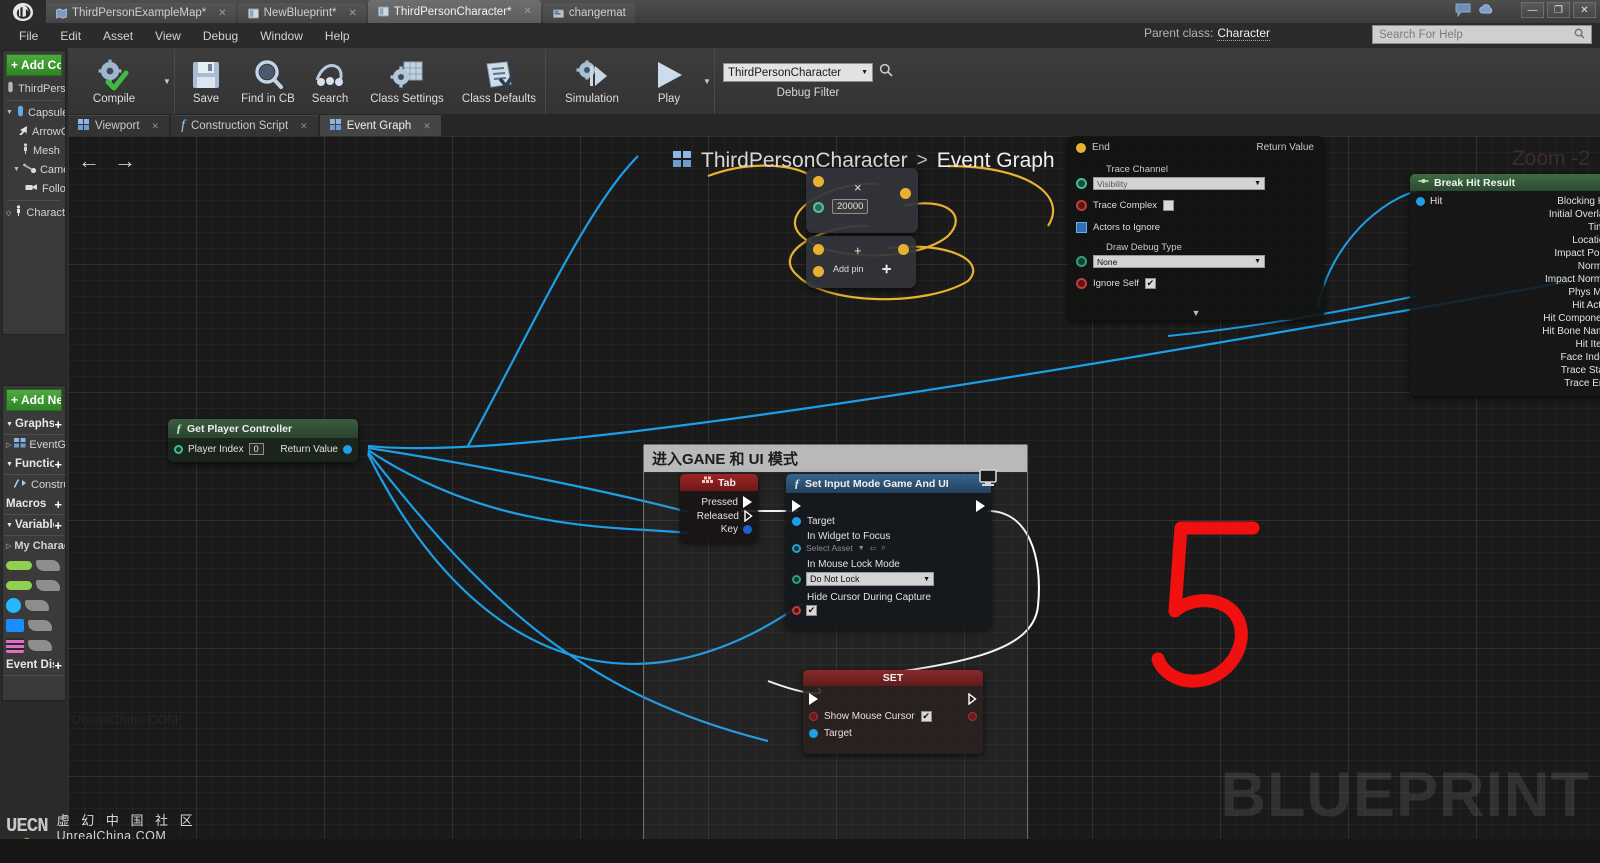 The image size is (1600, 863). What do you see at coordinates (347, 449) in the screenshot?
I see `return-value-pin` at bounding box center [347, 449].